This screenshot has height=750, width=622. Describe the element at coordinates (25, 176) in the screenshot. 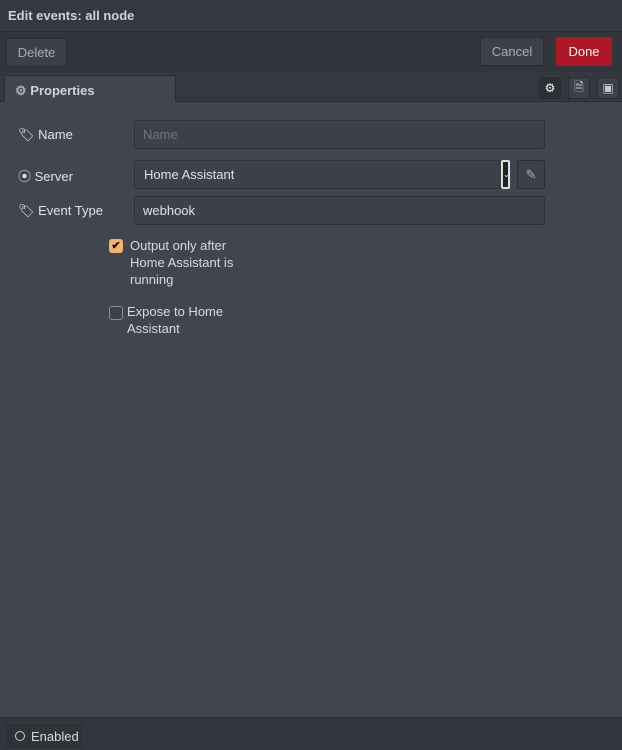

I see `server-icon: ⦿` at that location.